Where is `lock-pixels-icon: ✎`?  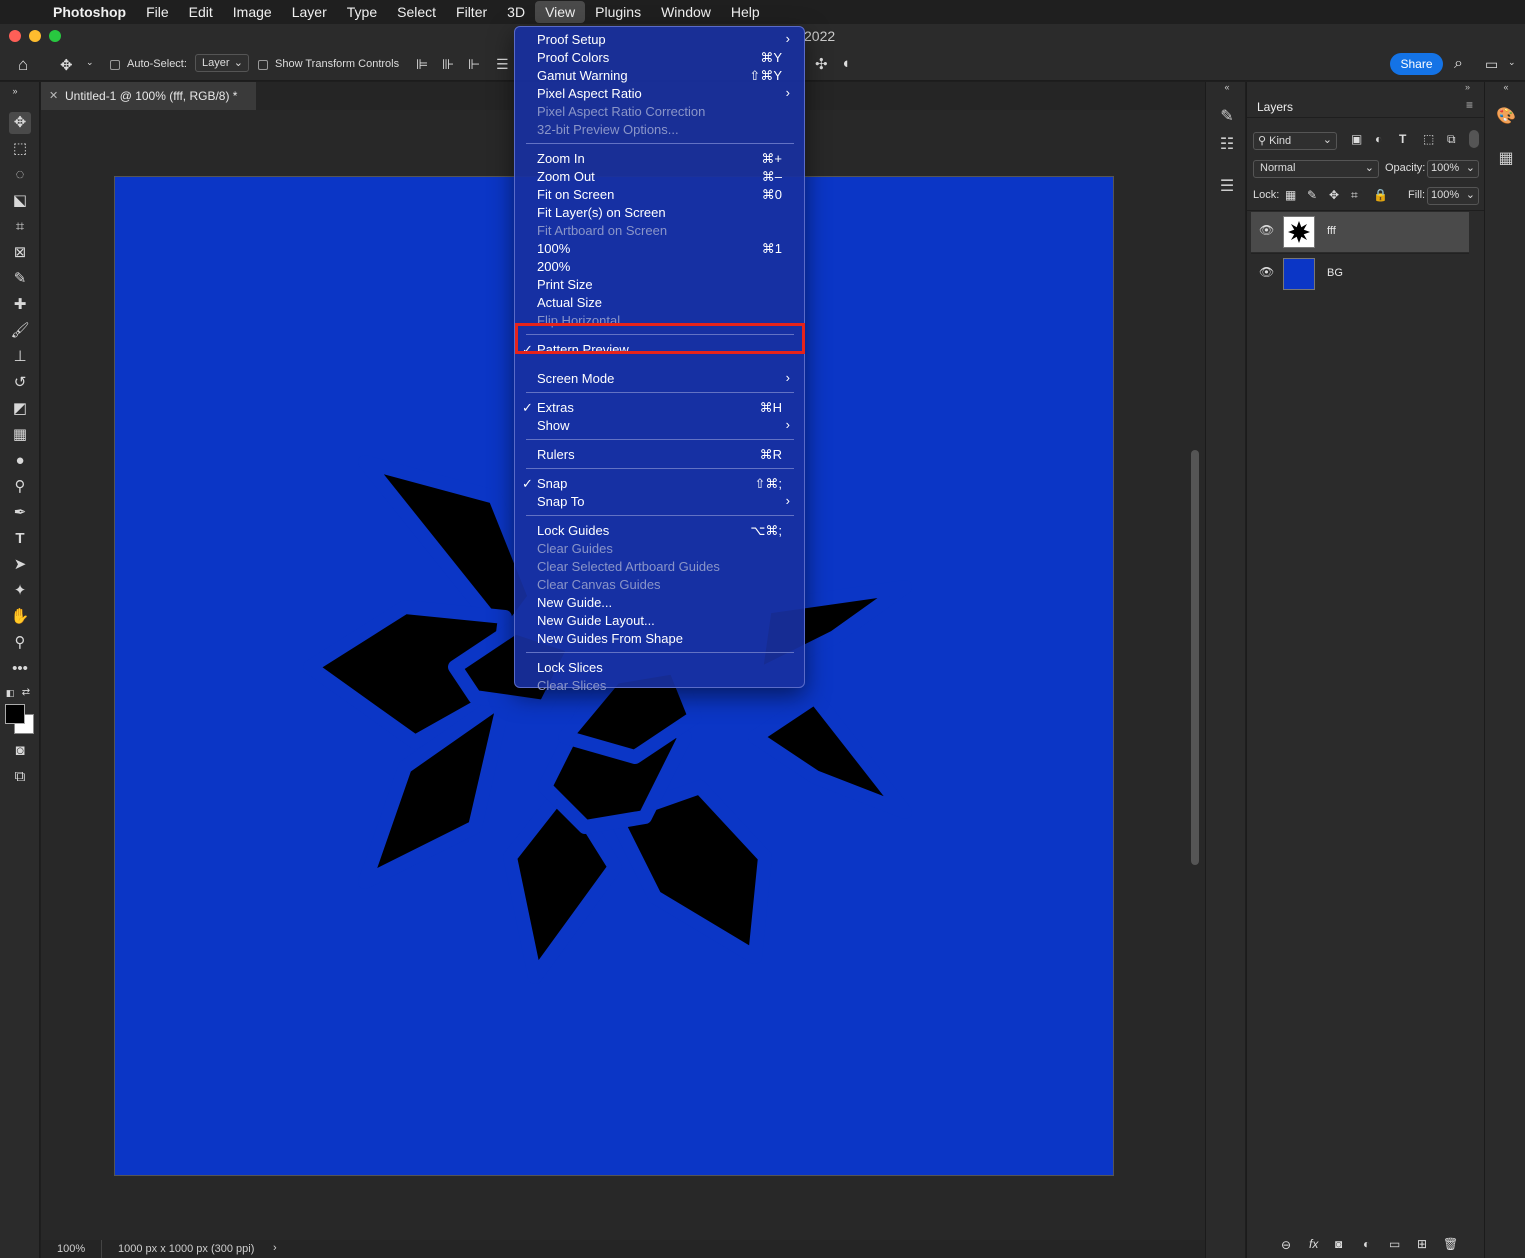 lock-pixels-icon: ✎ is located at coordinates (1312, 195).